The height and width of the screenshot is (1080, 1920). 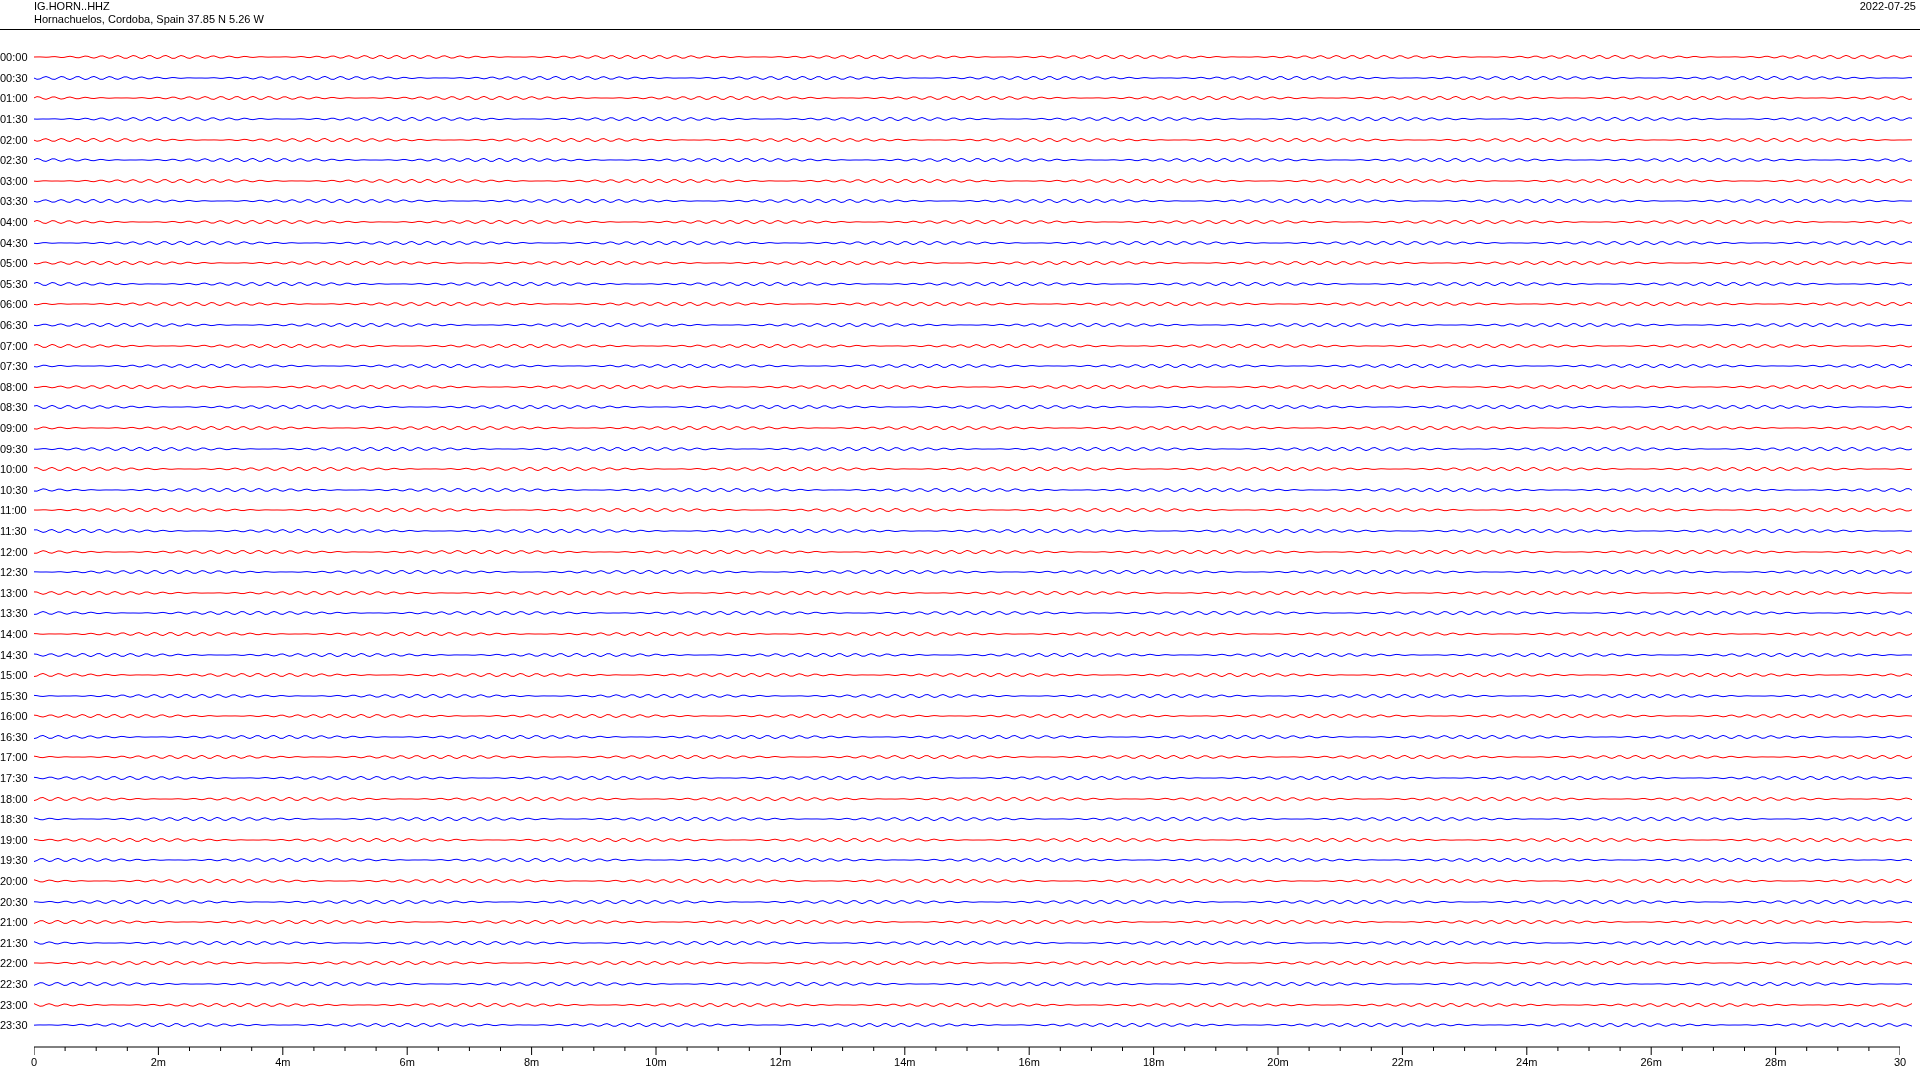 What do you see at coordinates (14, 942) in the screenshot?
I see `time-label: 21:30` at bounding box center [14, 942].